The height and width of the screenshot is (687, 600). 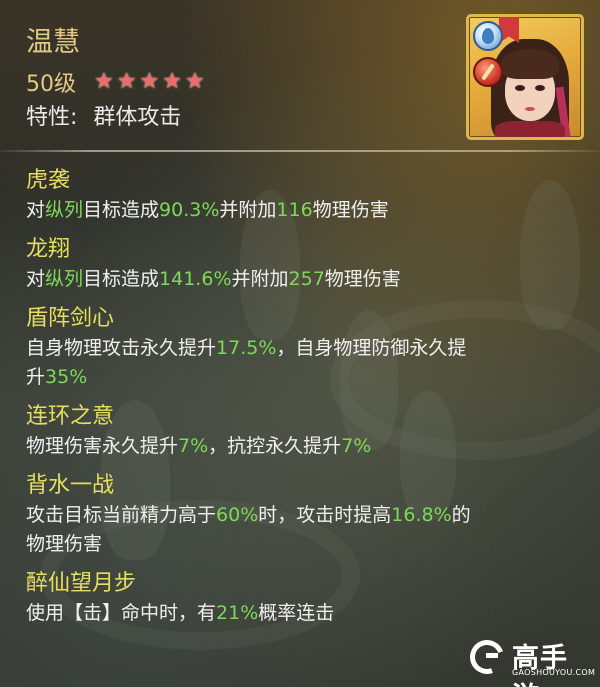 I want to click on skill-value: 35%, so click(x=66, y=377).